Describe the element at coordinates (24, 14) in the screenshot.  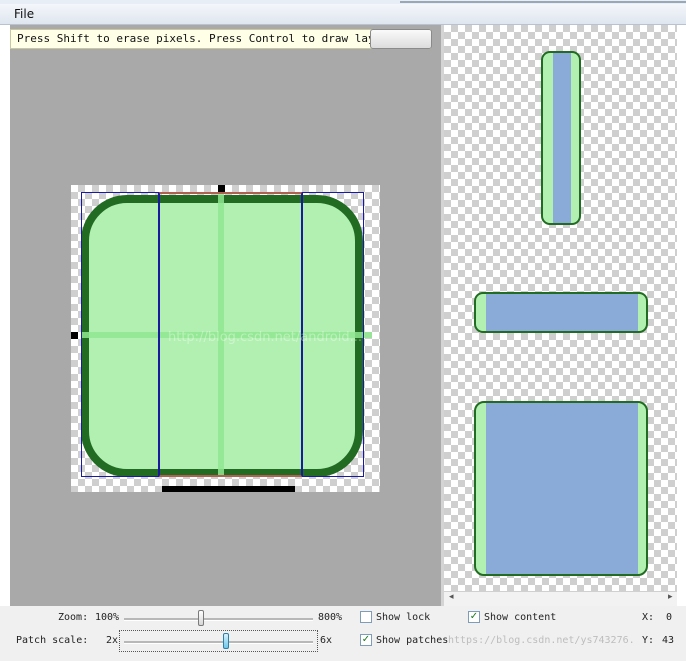
I see `file-menu: File` at that location.